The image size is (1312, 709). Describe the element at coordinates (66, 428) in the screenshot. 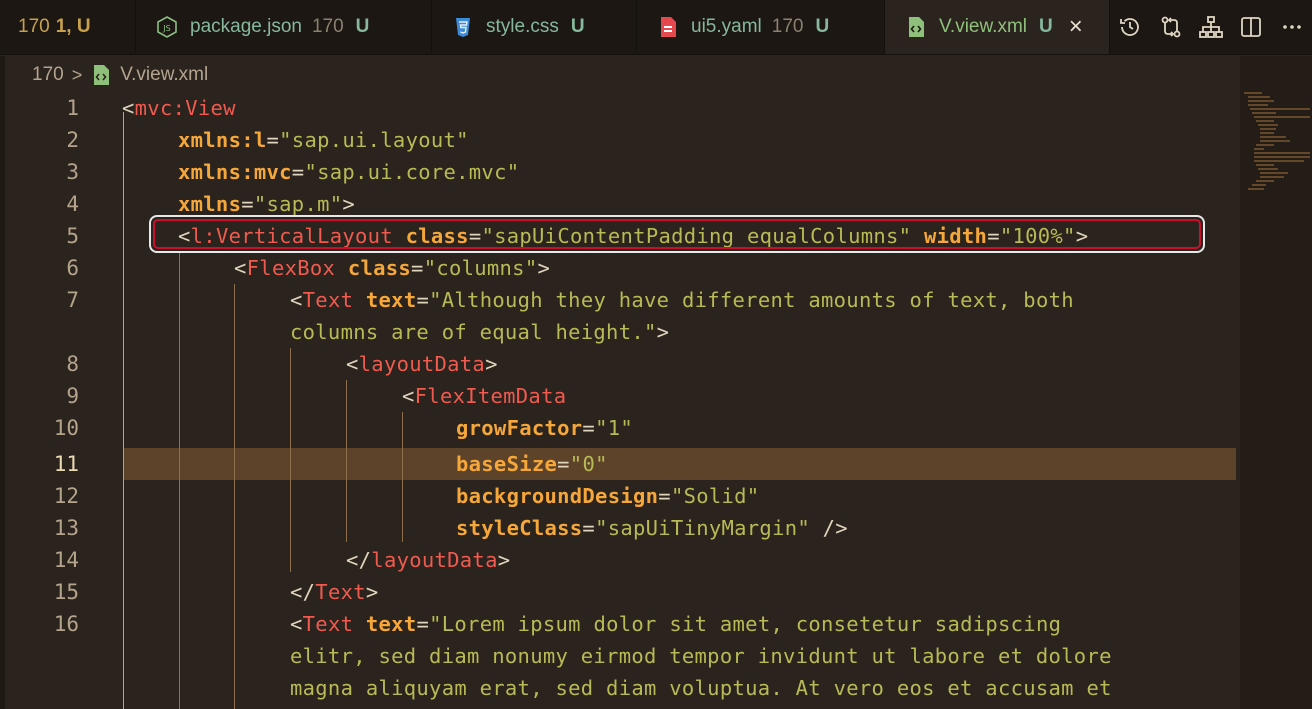

I see `line-number: 10` at that location.